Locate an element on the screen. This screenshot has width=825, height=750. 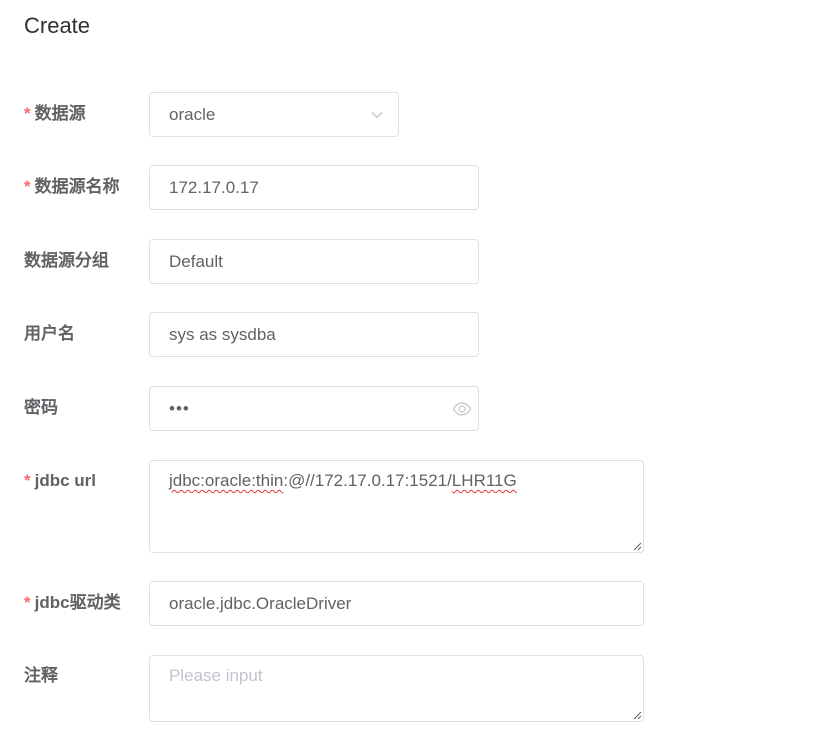
datasource-name-label-text: 数据源名称 is located at coordinates (77, 186).